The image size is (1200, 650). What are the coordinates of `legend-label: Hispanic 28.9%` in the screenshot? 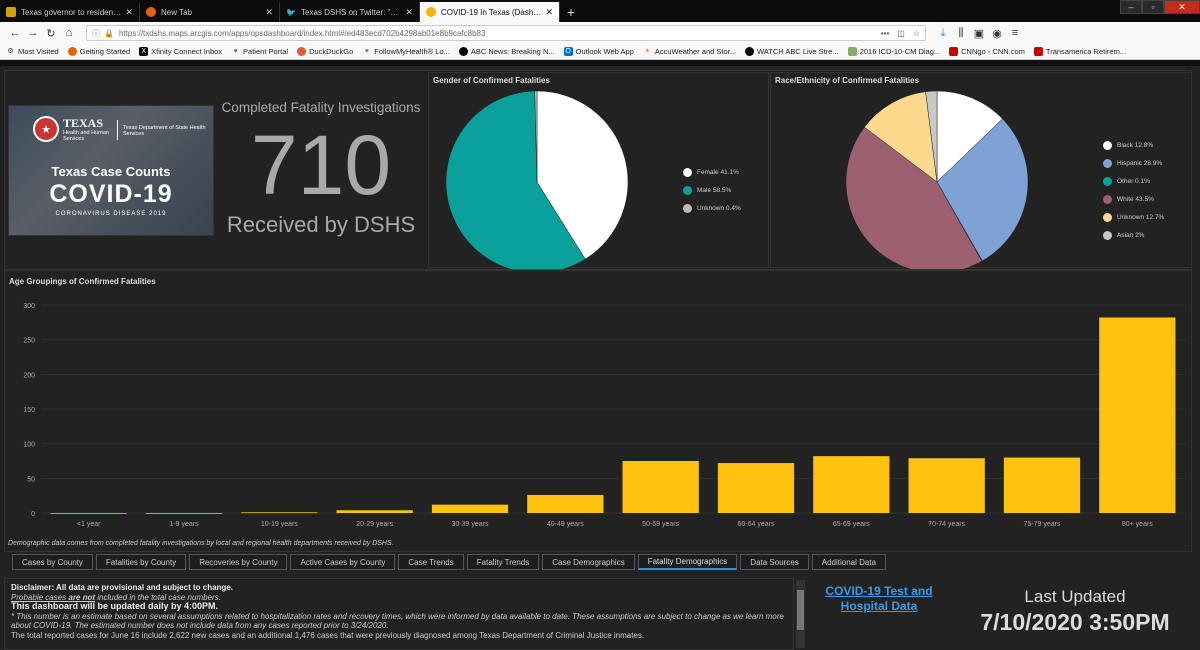 It's located at (1140, 163).